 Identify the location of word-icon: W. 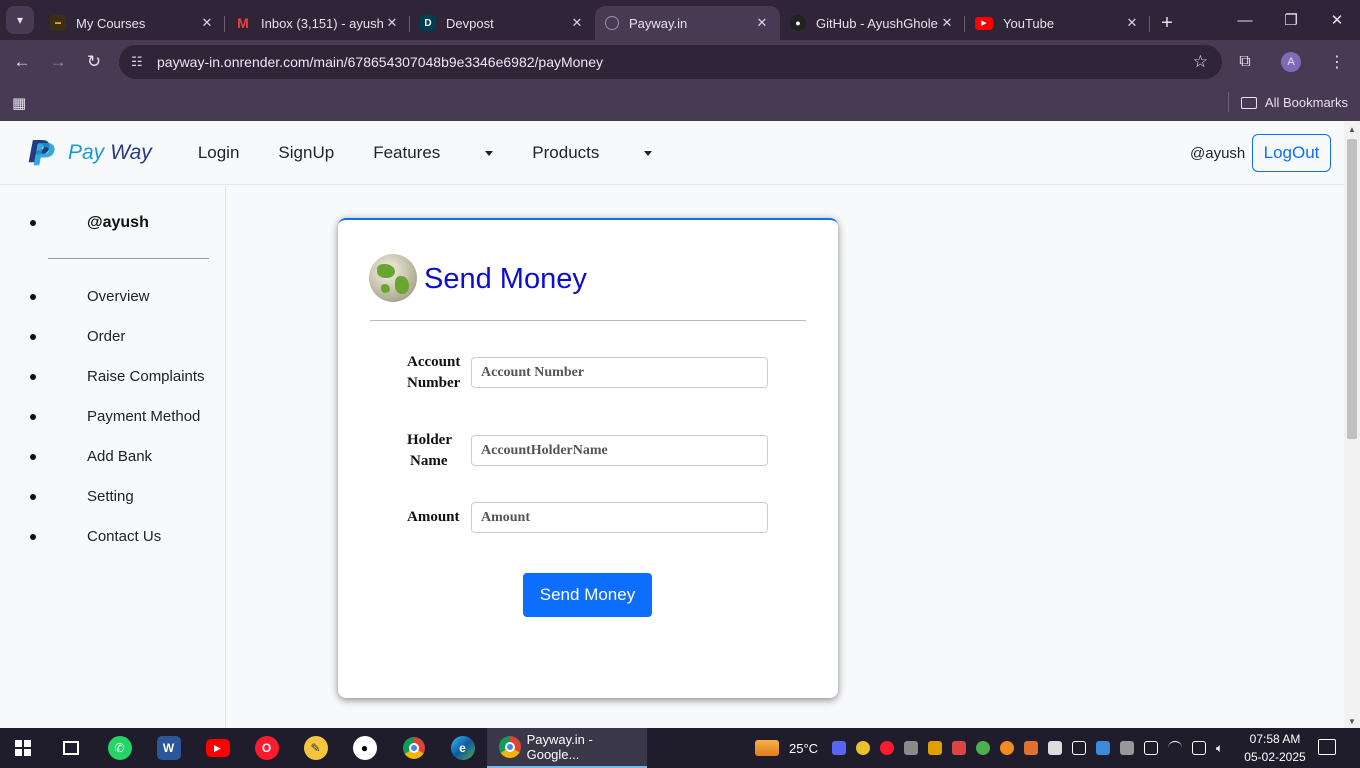
(168, 748).